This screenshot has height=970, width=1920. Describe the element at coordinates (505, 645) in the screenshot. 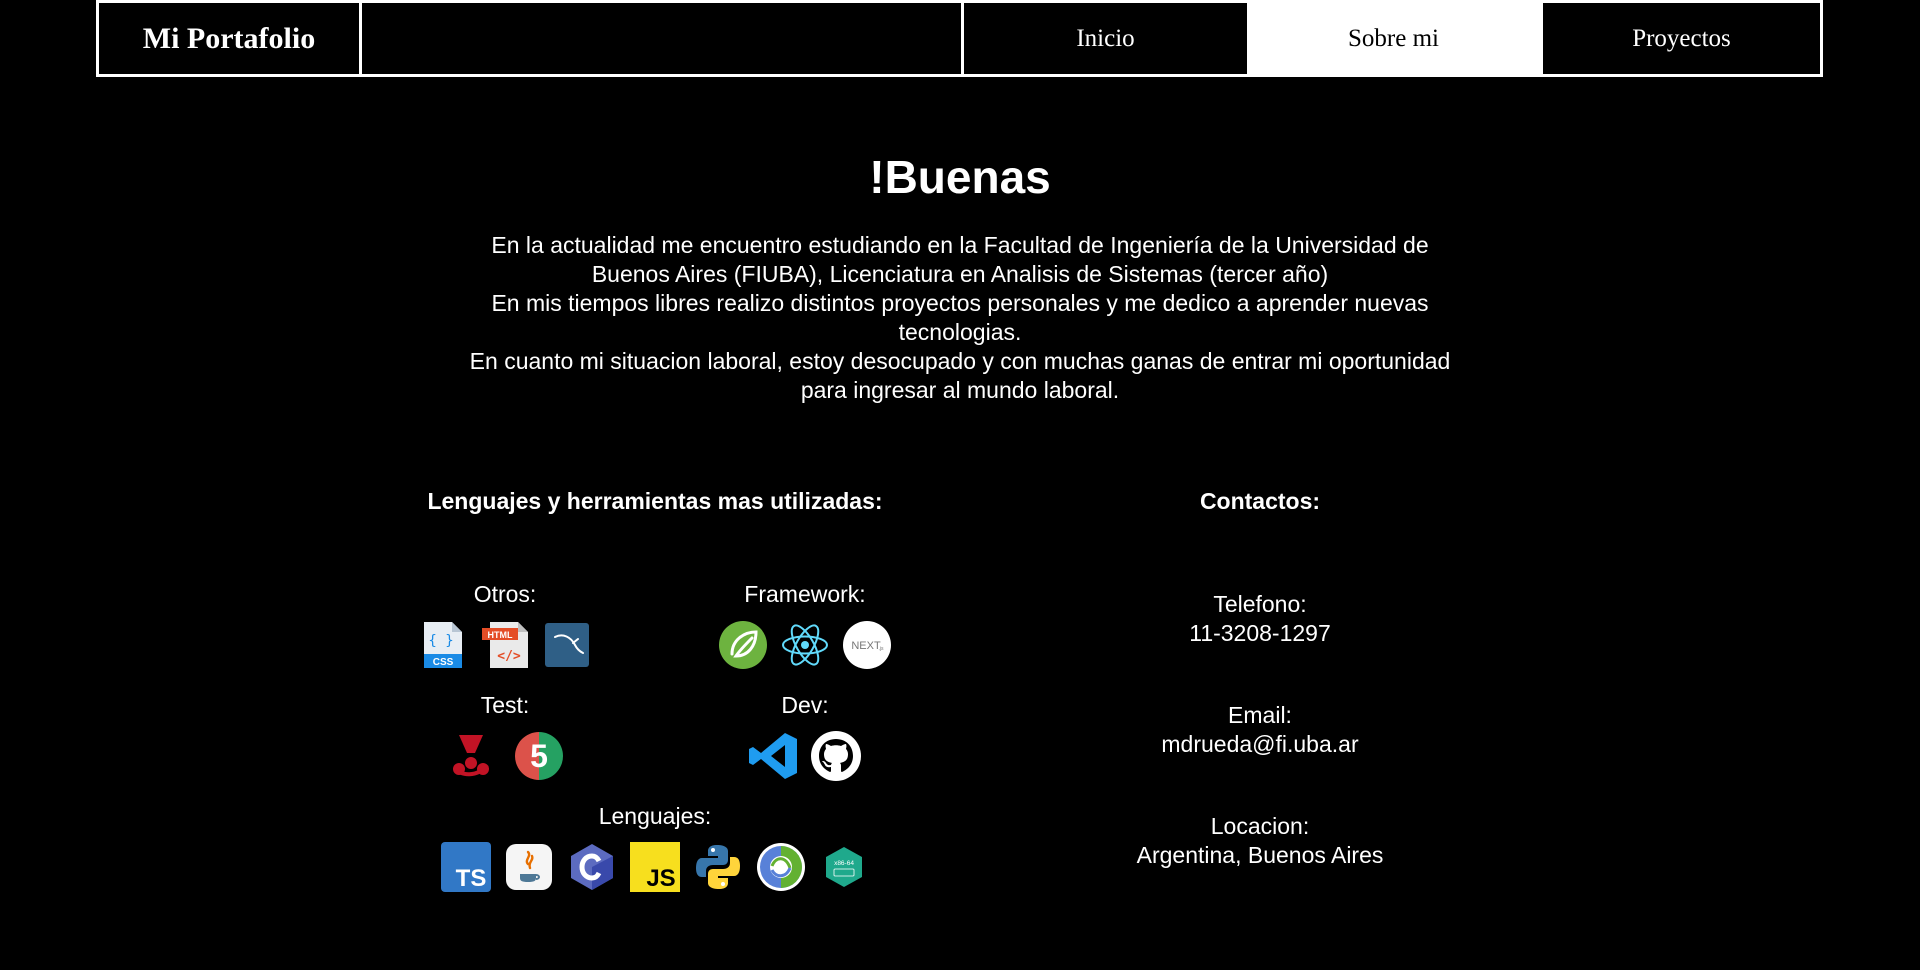

I see `html-icon: HTML </>` at that location.